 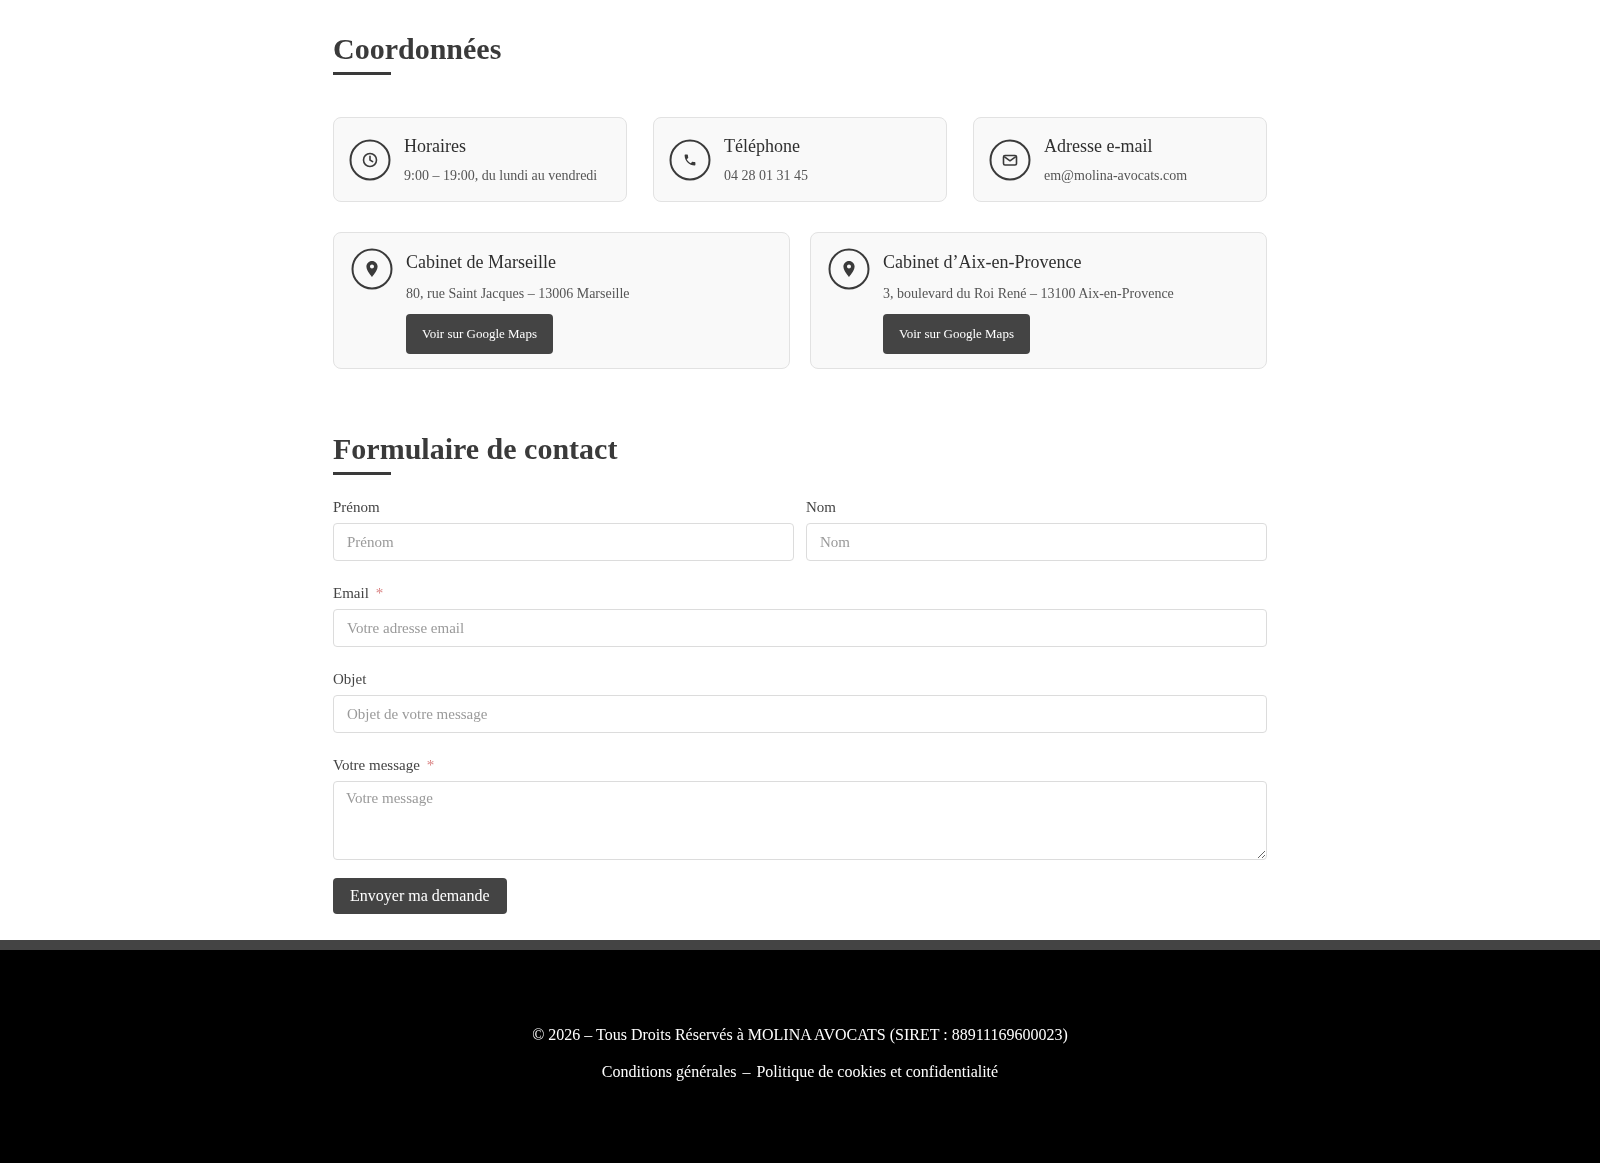 What do you see at coordinates (563, 542) in the screenshot?
I see `text-field: Prénom` at bounding box center [563, 542].